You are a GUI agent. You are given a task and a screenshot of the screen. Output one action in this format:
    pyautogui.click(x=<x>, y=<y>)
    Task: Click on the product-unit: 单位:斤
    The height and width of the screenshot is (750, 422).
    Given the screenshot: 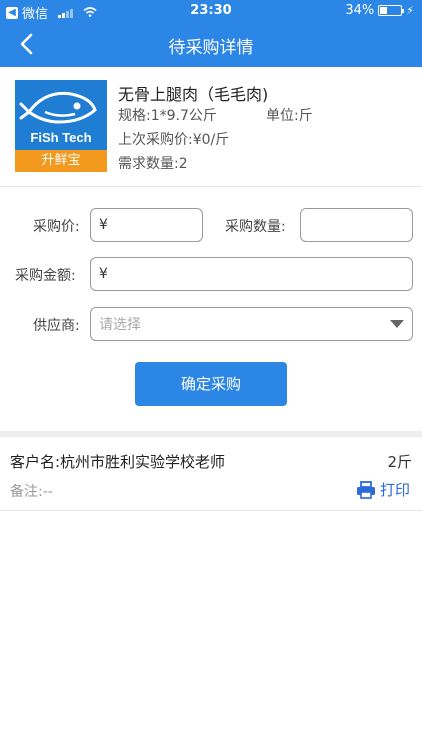 What is the action you would take?
    pyautogui.click(x=289, y=116)
    